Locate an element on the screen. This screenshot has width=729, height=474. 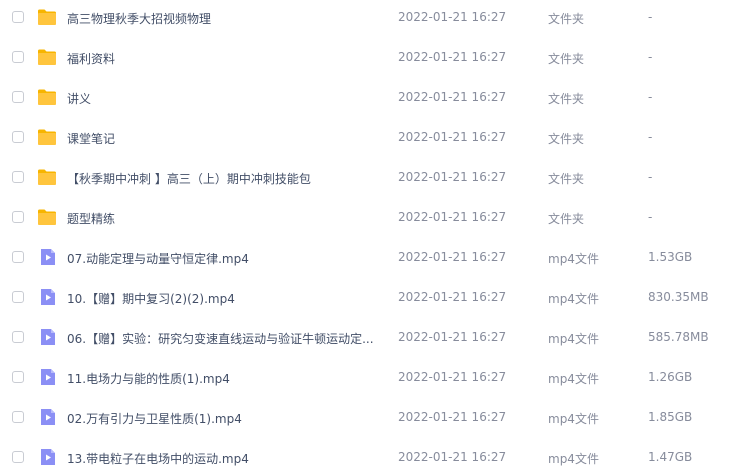
file-row: 讲义 2022-01-21 16:27 文件夹 - is located at coordinates (364, 97).